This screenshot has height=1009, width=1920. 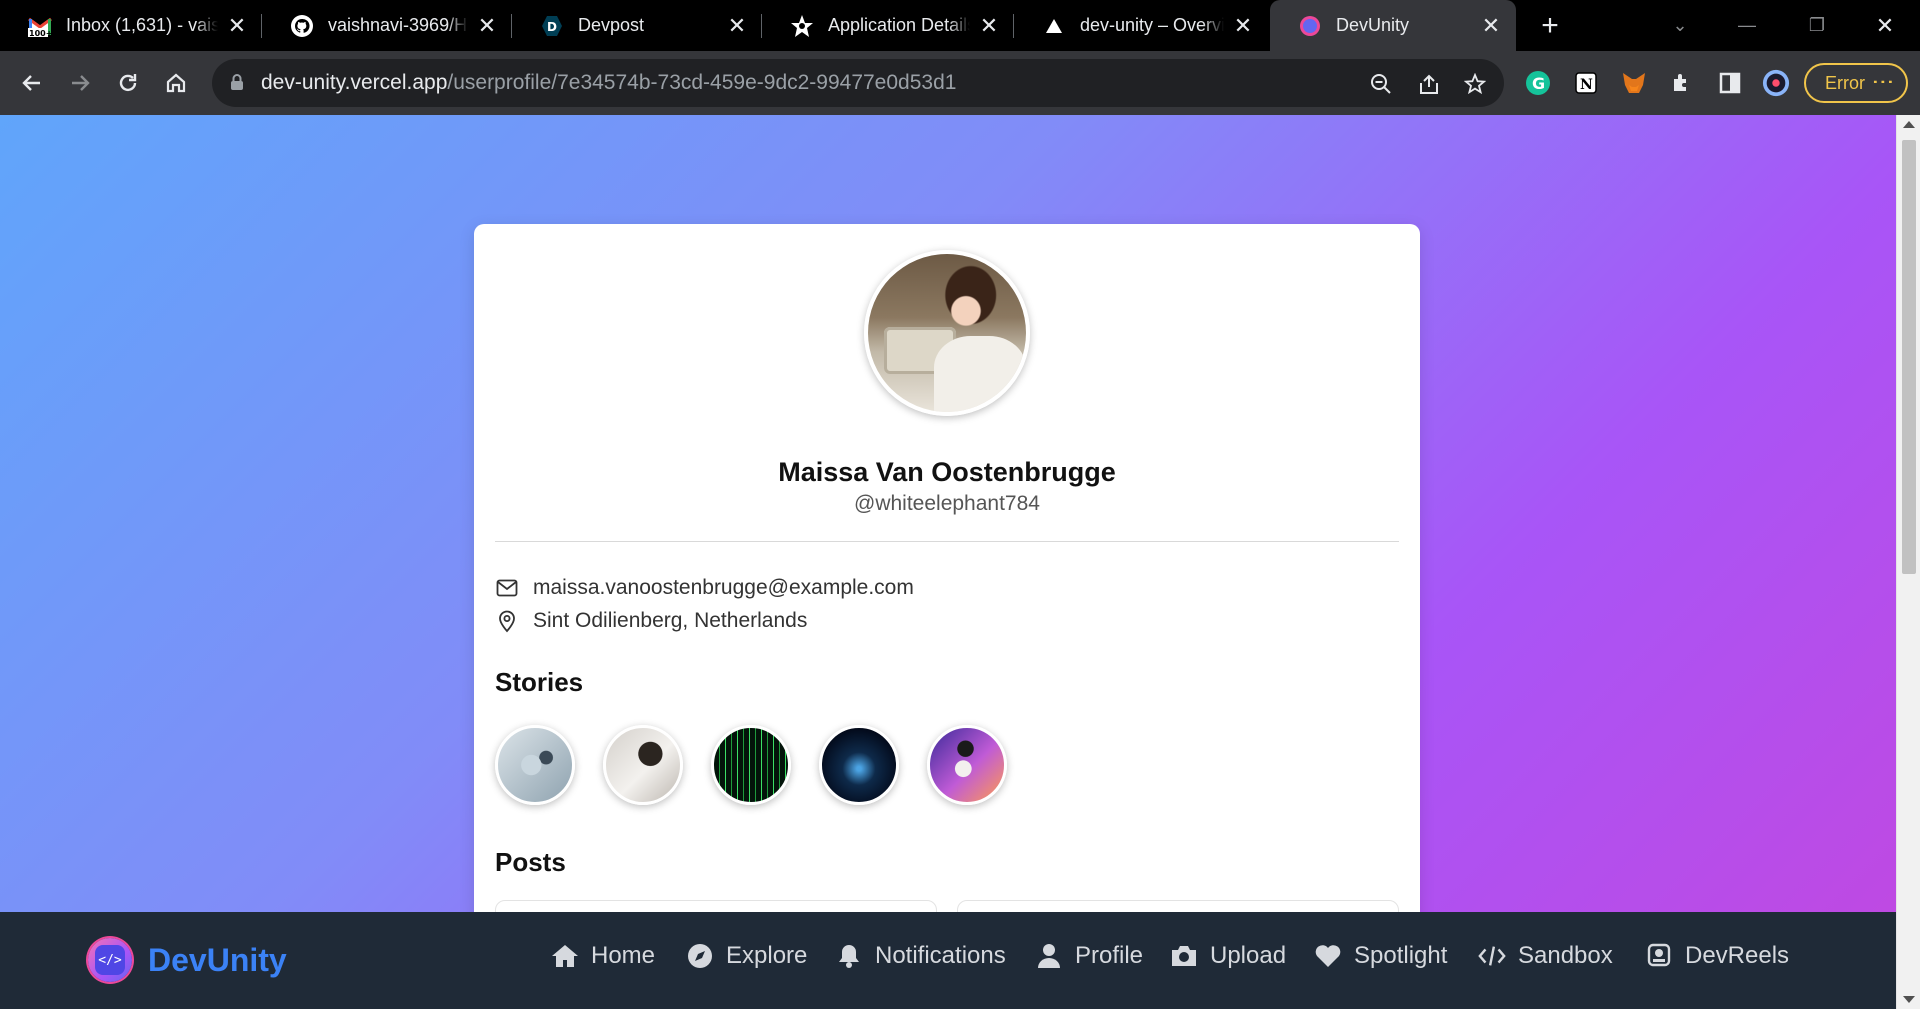 What do you see at coordinates (1492, 956) in the screenshot?
I see `code-icon` at bounding box center [1492, 956].